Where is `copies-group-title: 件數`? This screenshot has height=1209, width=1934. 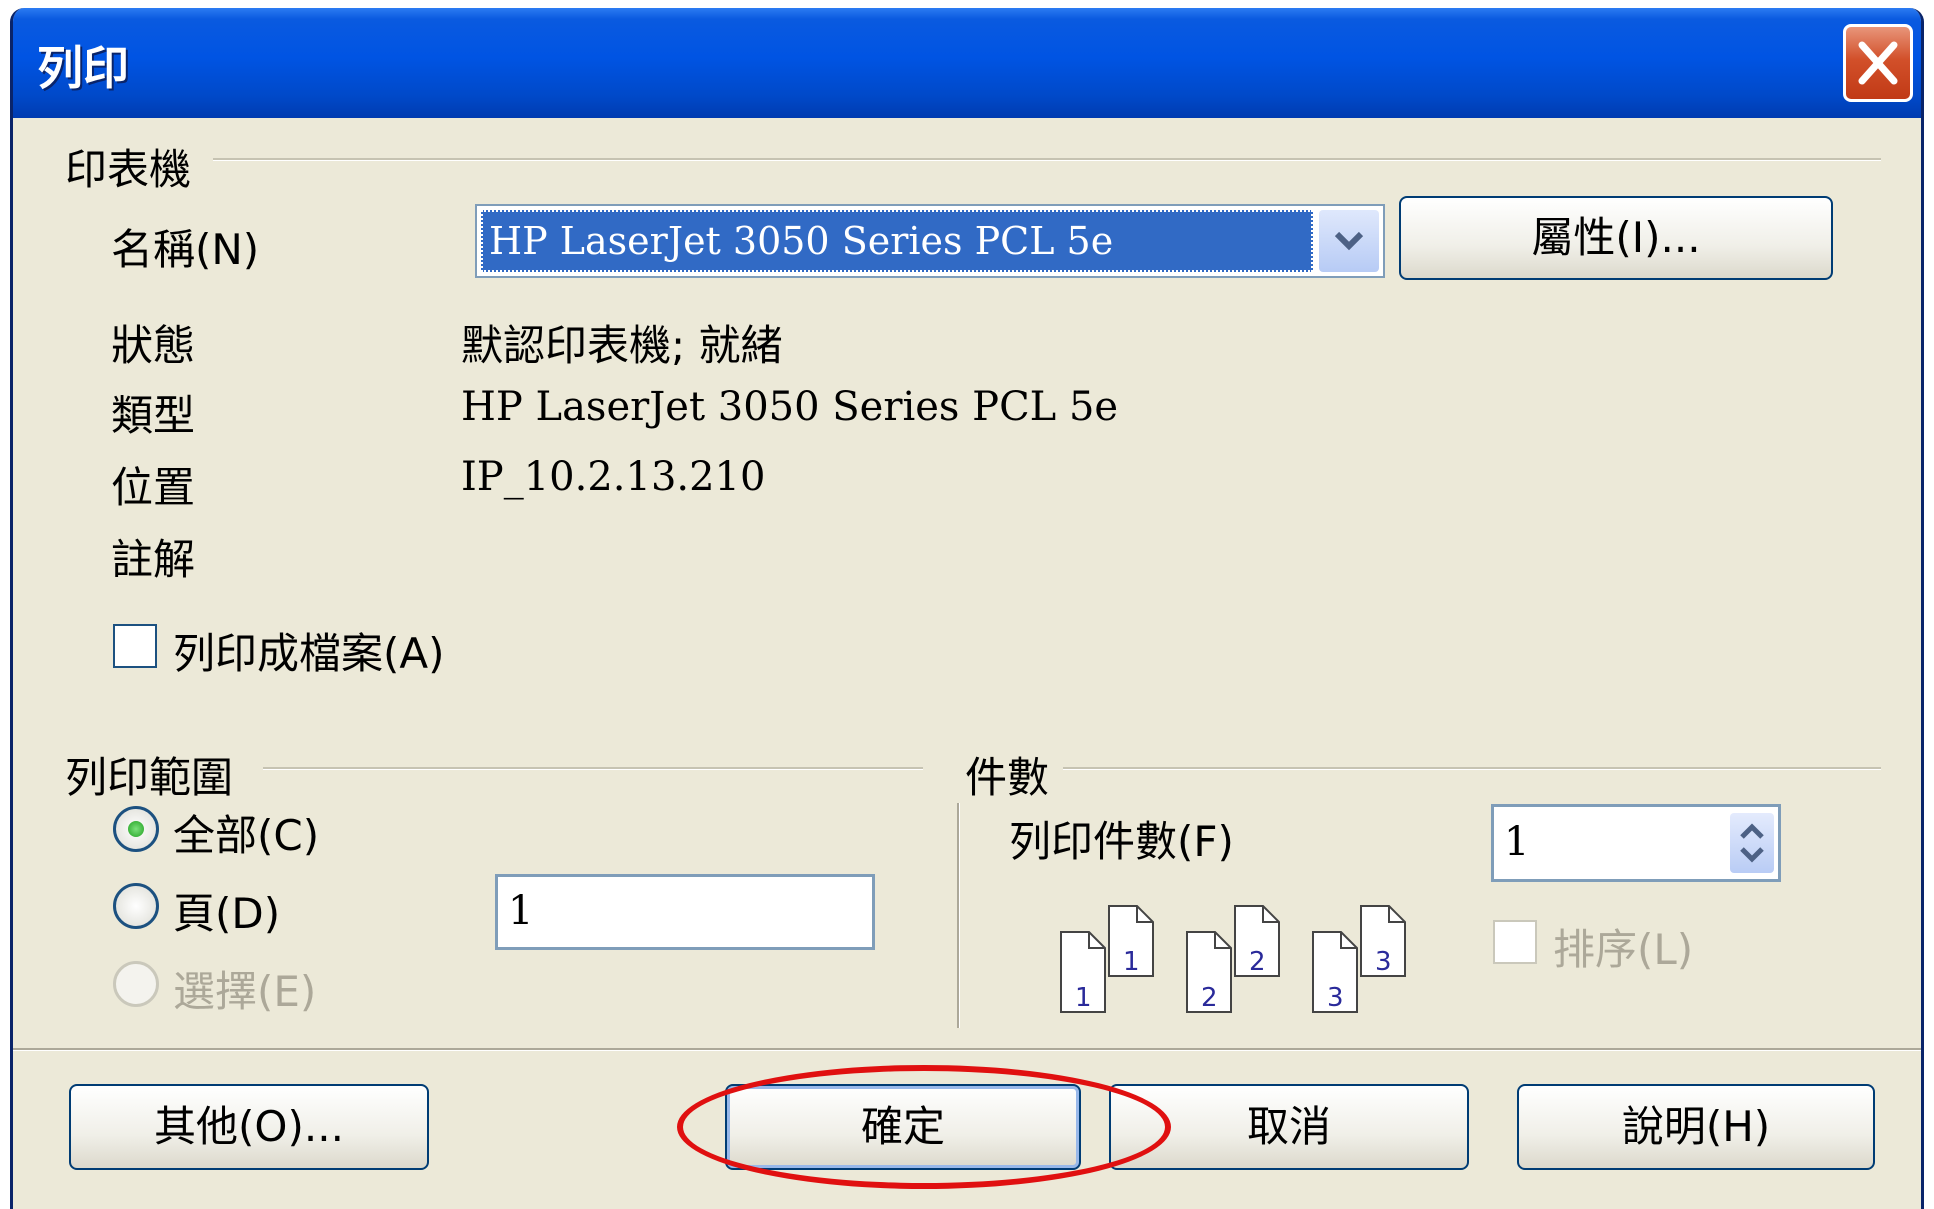 copies-group-title: 件數 is located at coordinates (1014, 774).